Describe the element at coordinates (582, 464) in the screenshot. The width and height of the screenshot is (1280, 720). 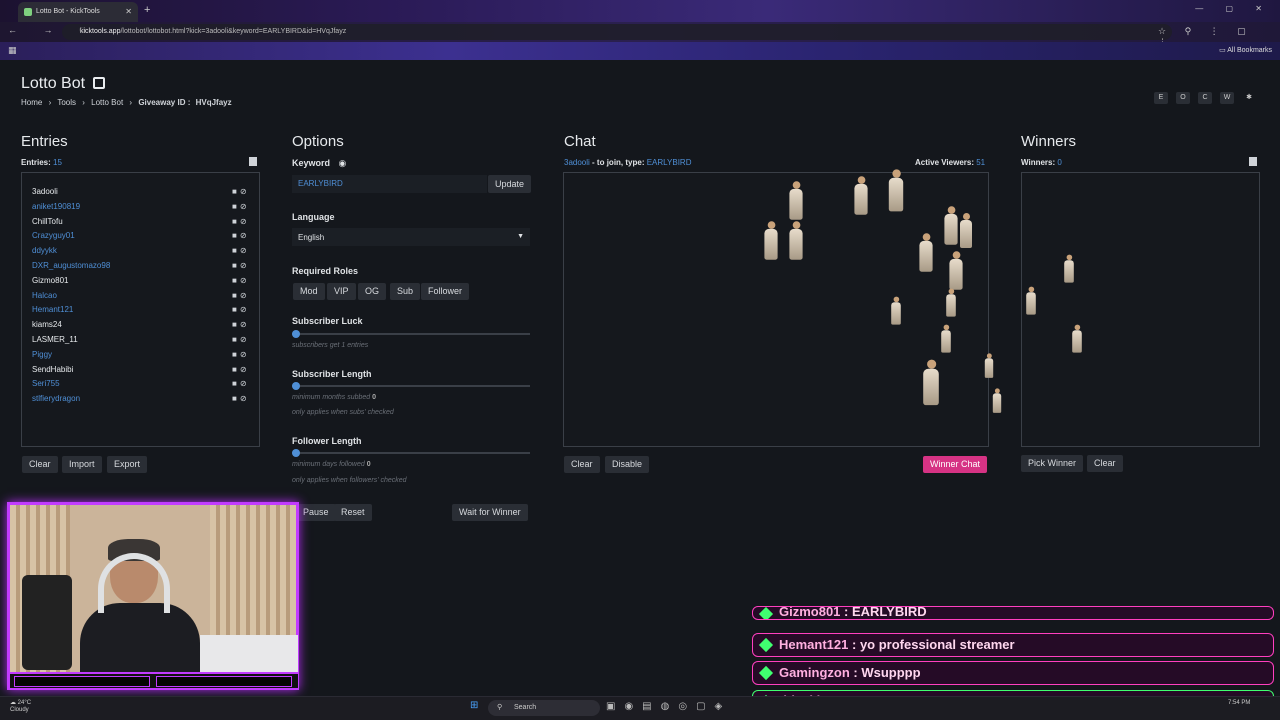
I see `chat-clear-button: Clear` at that location.